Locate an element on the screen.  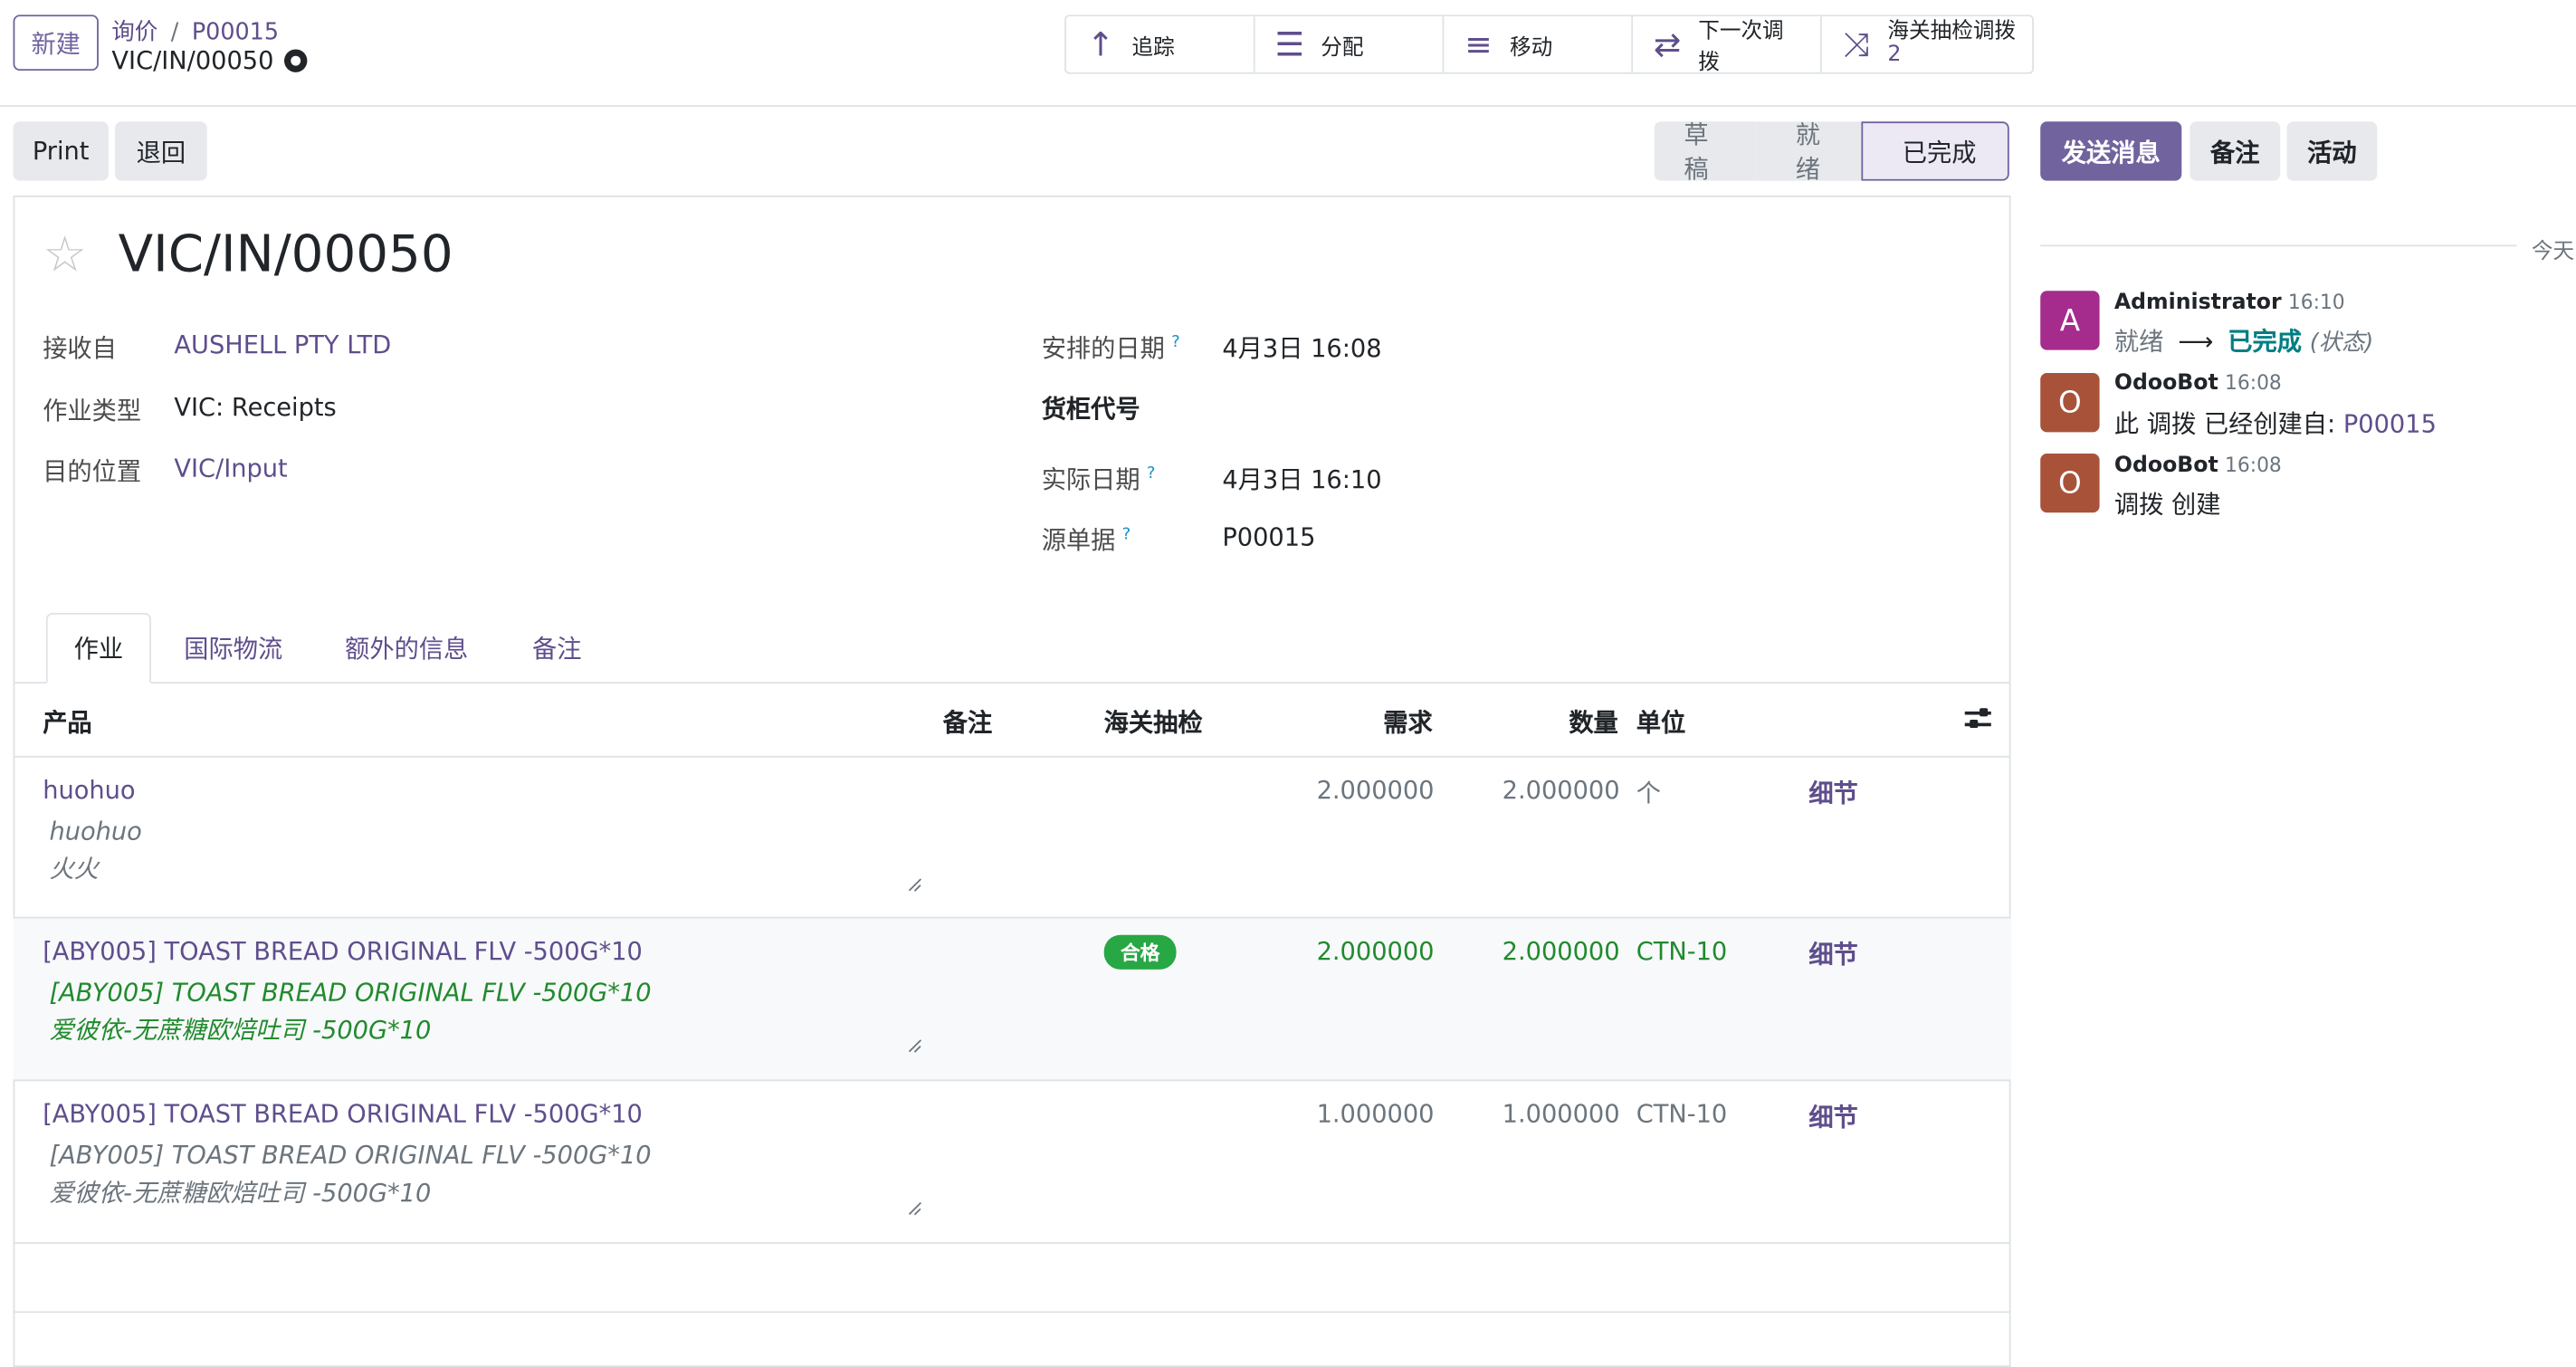
author-name: Administrator is located at coordinates (2198, 303).